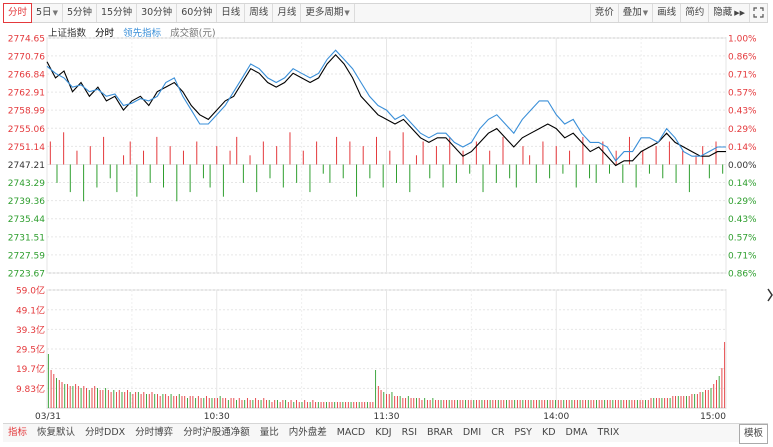 Image resolution: width=773 pixels, height=447 pixels. I want to click on time-tick-label: 11:30, so click(387, 417).